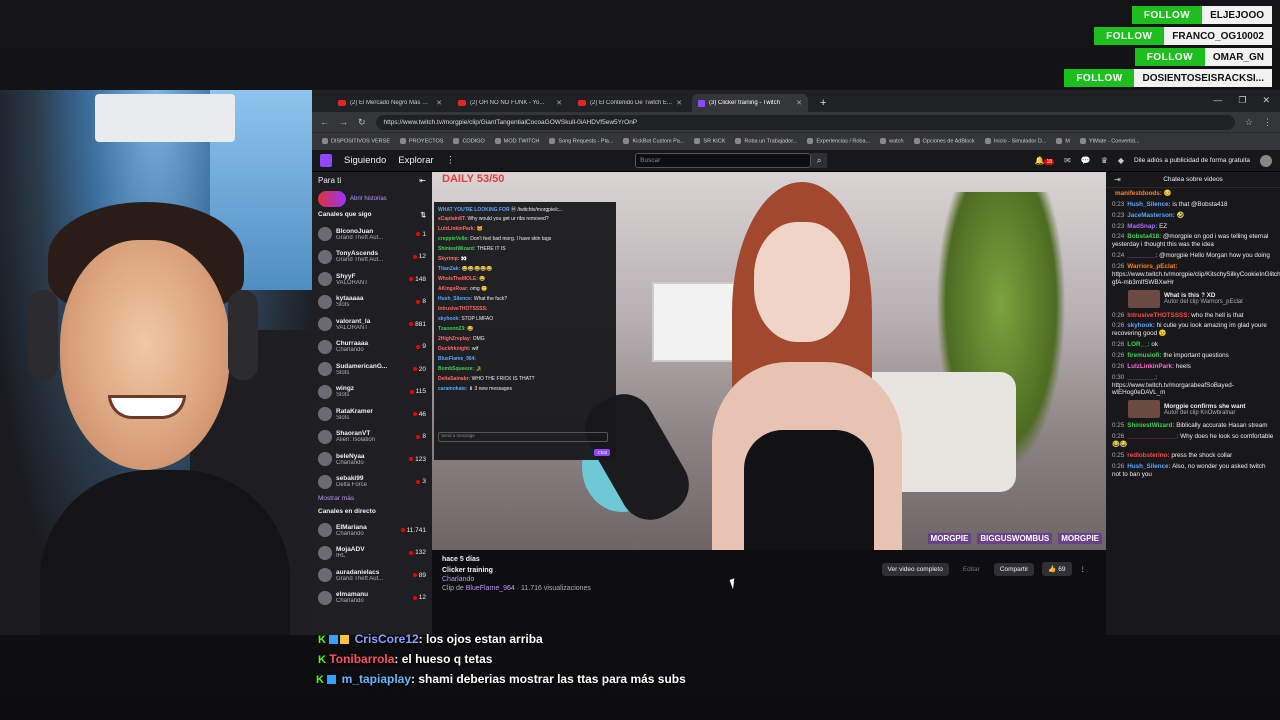 The image size is (1280, 720). I want to click on minimize-icon: —, so click(1217, 100).